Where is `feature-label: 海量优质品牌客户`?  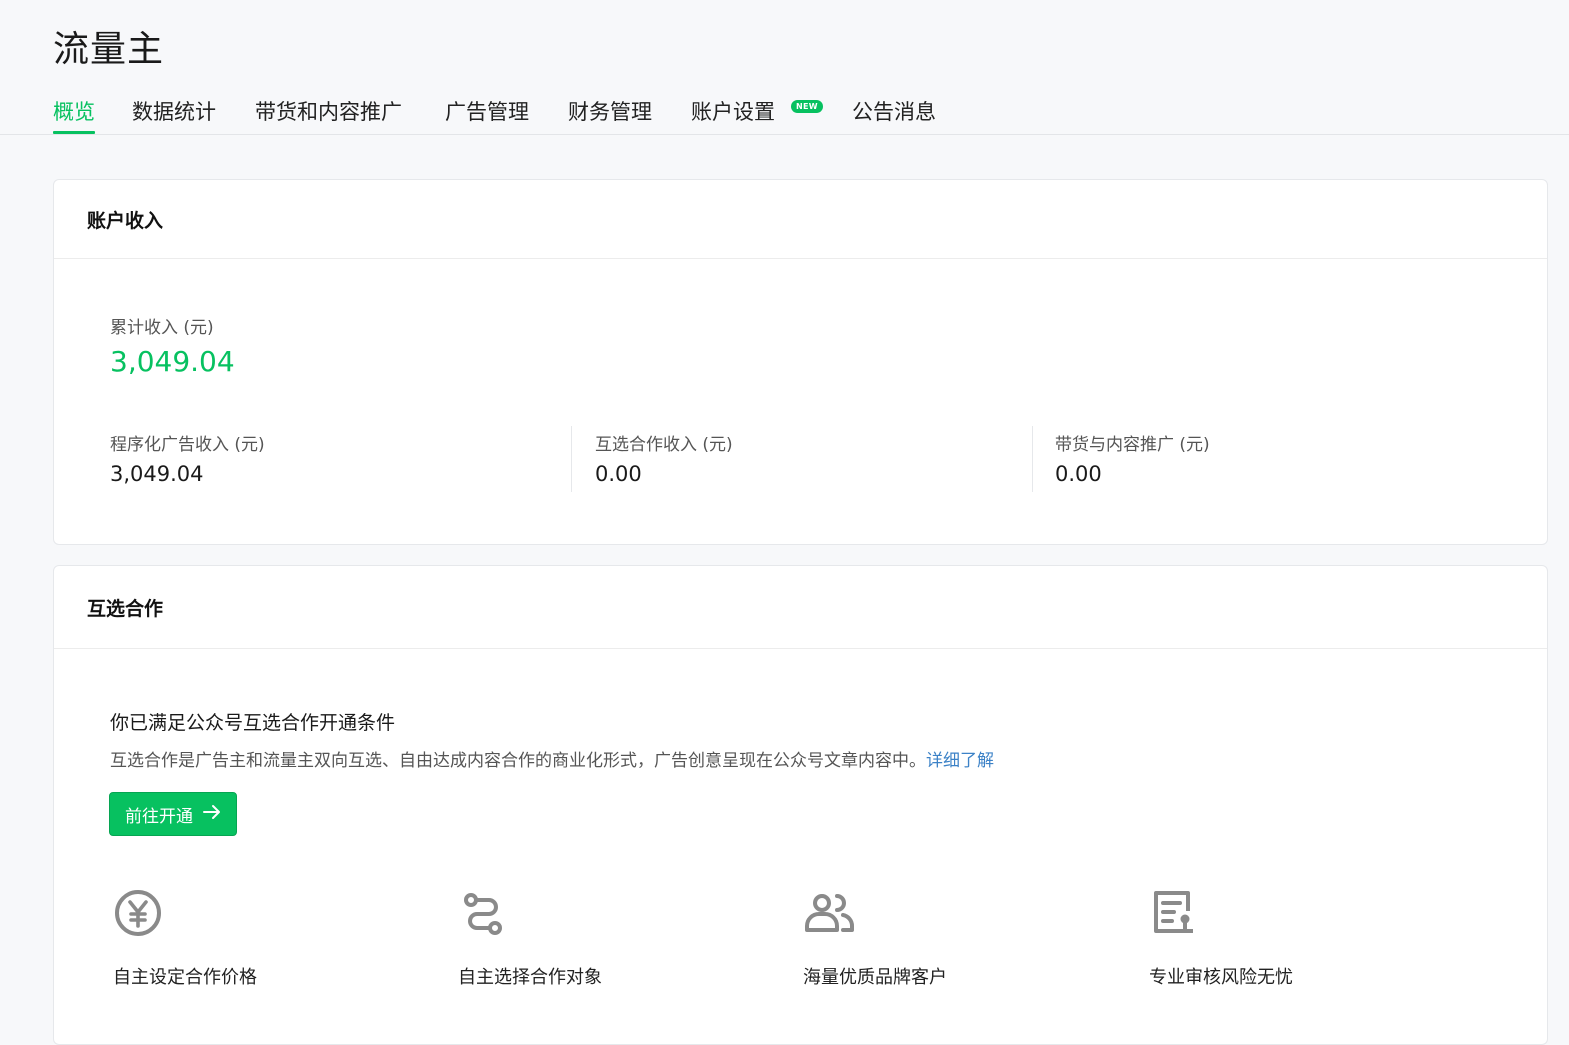 feature-label: 海量优质品牌客户 is located at coordinates (875, 977).